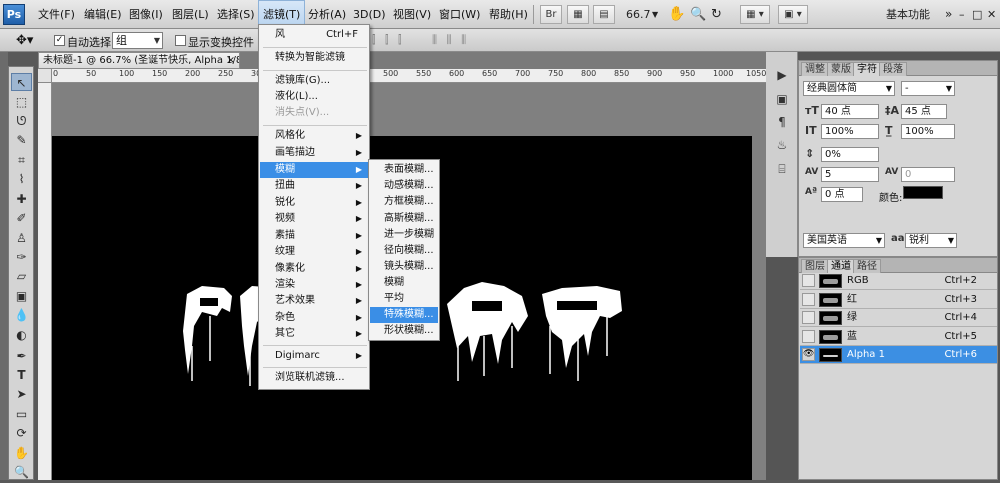 The width and height of the screenshot is (1000, 483). I want to click on restore-icon: □, so click(977, 14).